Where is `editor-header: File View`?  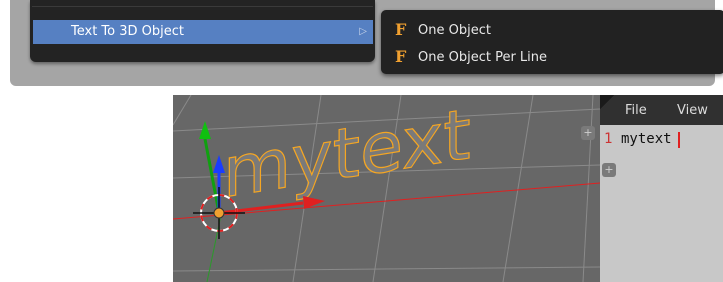
editor-header: File View is located at coordinates (661, 110).